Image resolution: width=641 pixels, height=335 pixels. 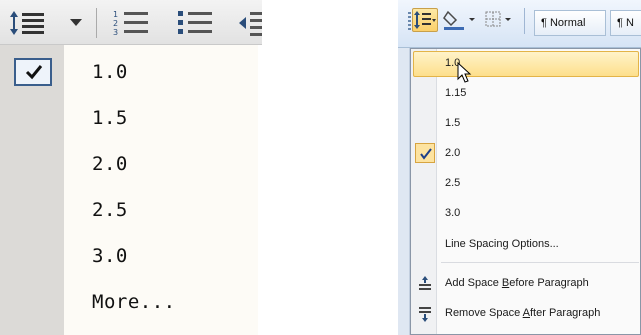 What do you see at coordinates (526, 124) in the screenshot?
I see `right-menu-item-1-5: 1.5` at bounding box center [526, 124].